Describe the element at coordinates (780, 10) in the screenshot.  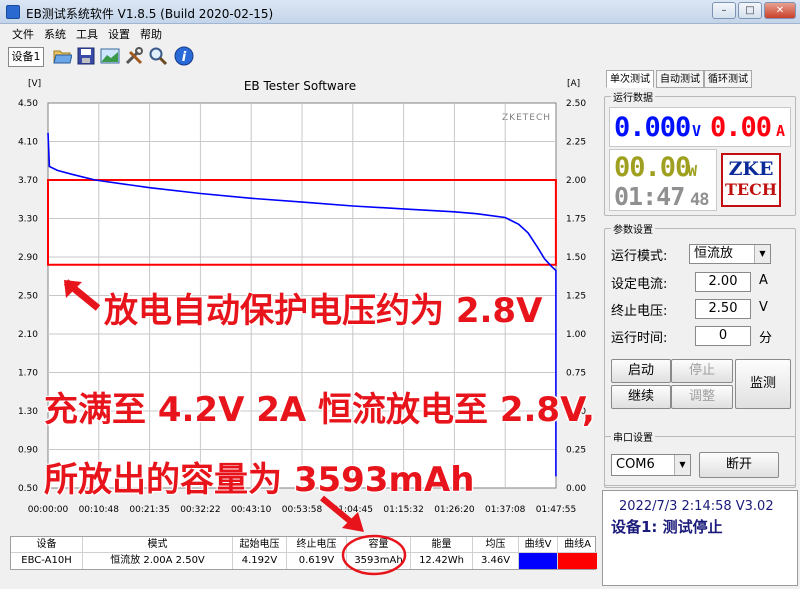
I see `close-button: ✕` at that location.